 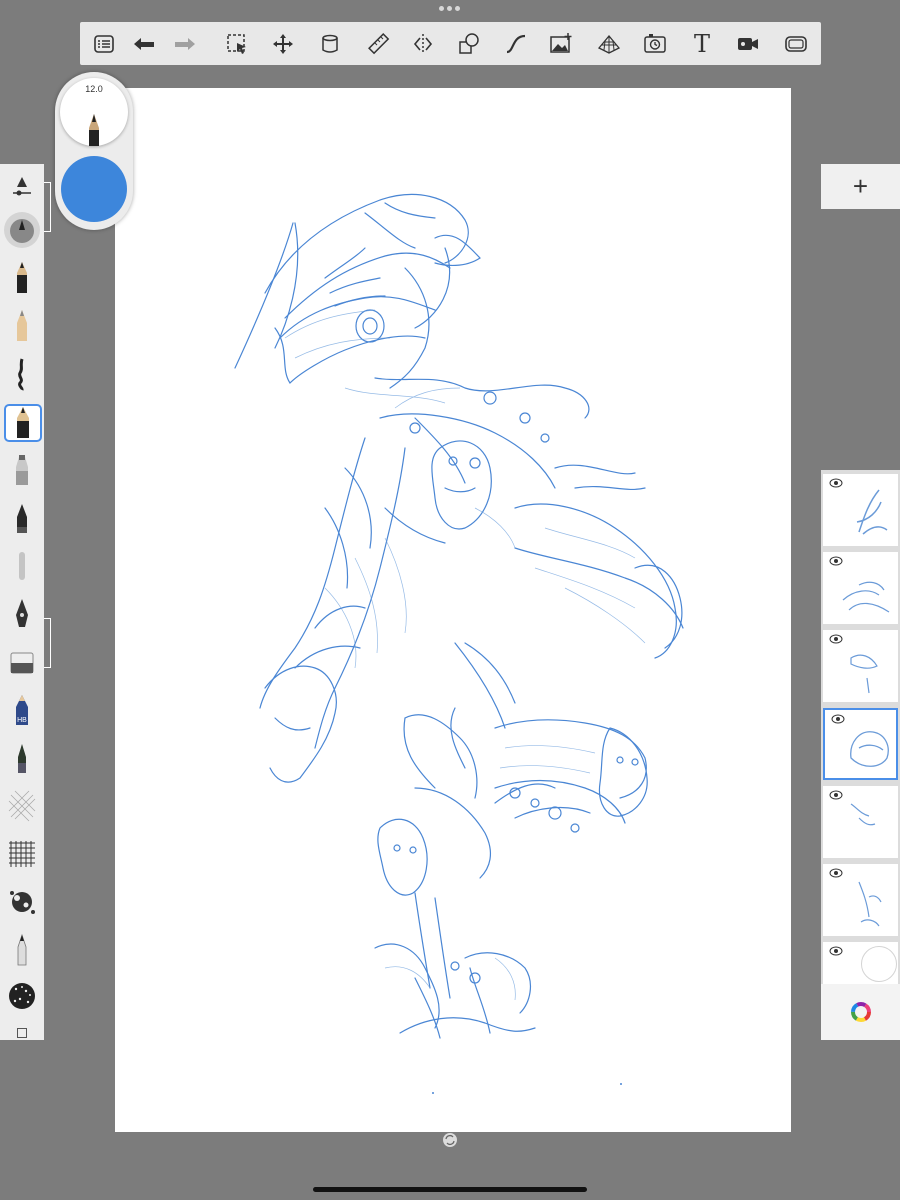 I want to click on layer-4-thumbnail, so click(x=869, y=749).